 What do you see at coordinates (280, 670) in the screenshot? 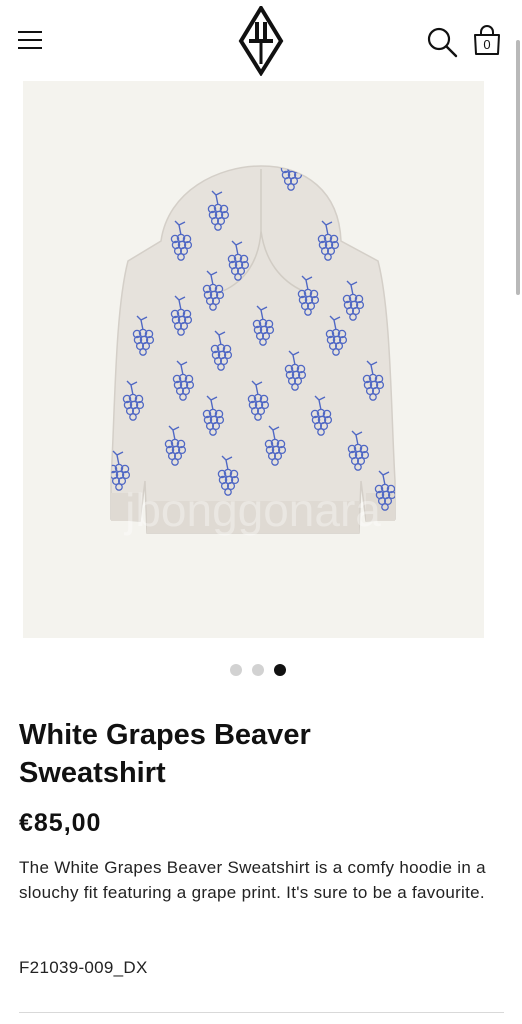
I see `gallery-dot-3-active` at bounding box center [280, 670].